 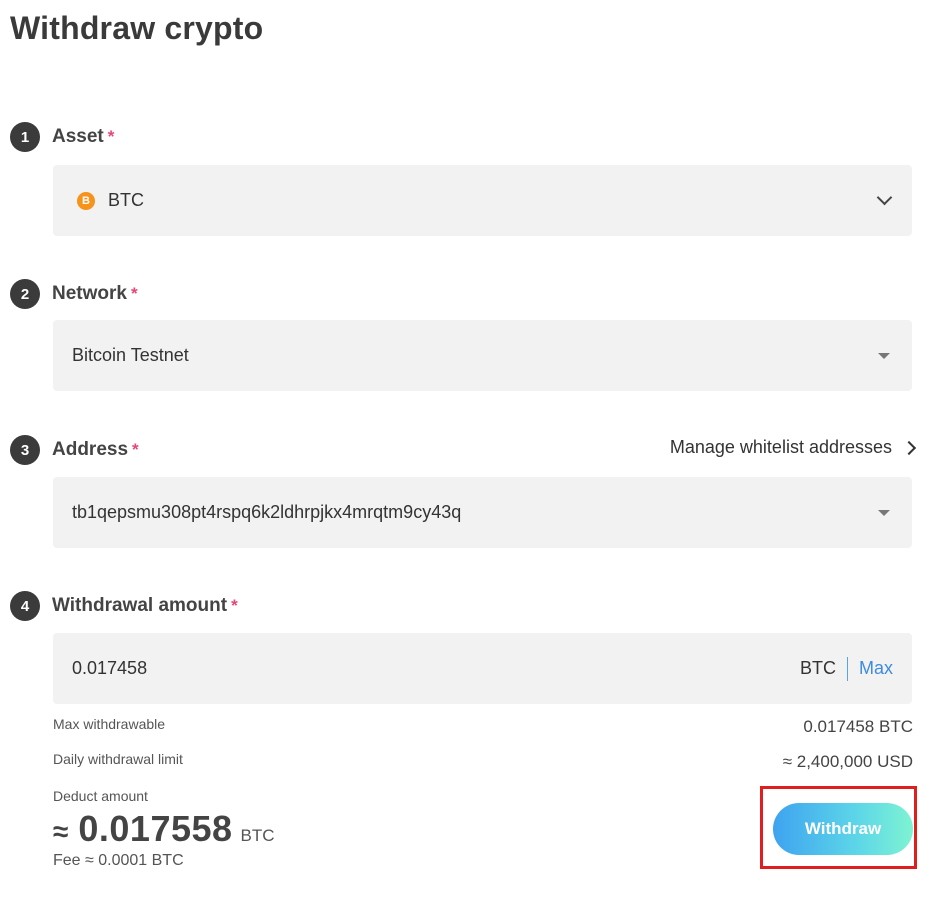 I want to click on bitcoin-icon: B, so click(x=86, y=200).